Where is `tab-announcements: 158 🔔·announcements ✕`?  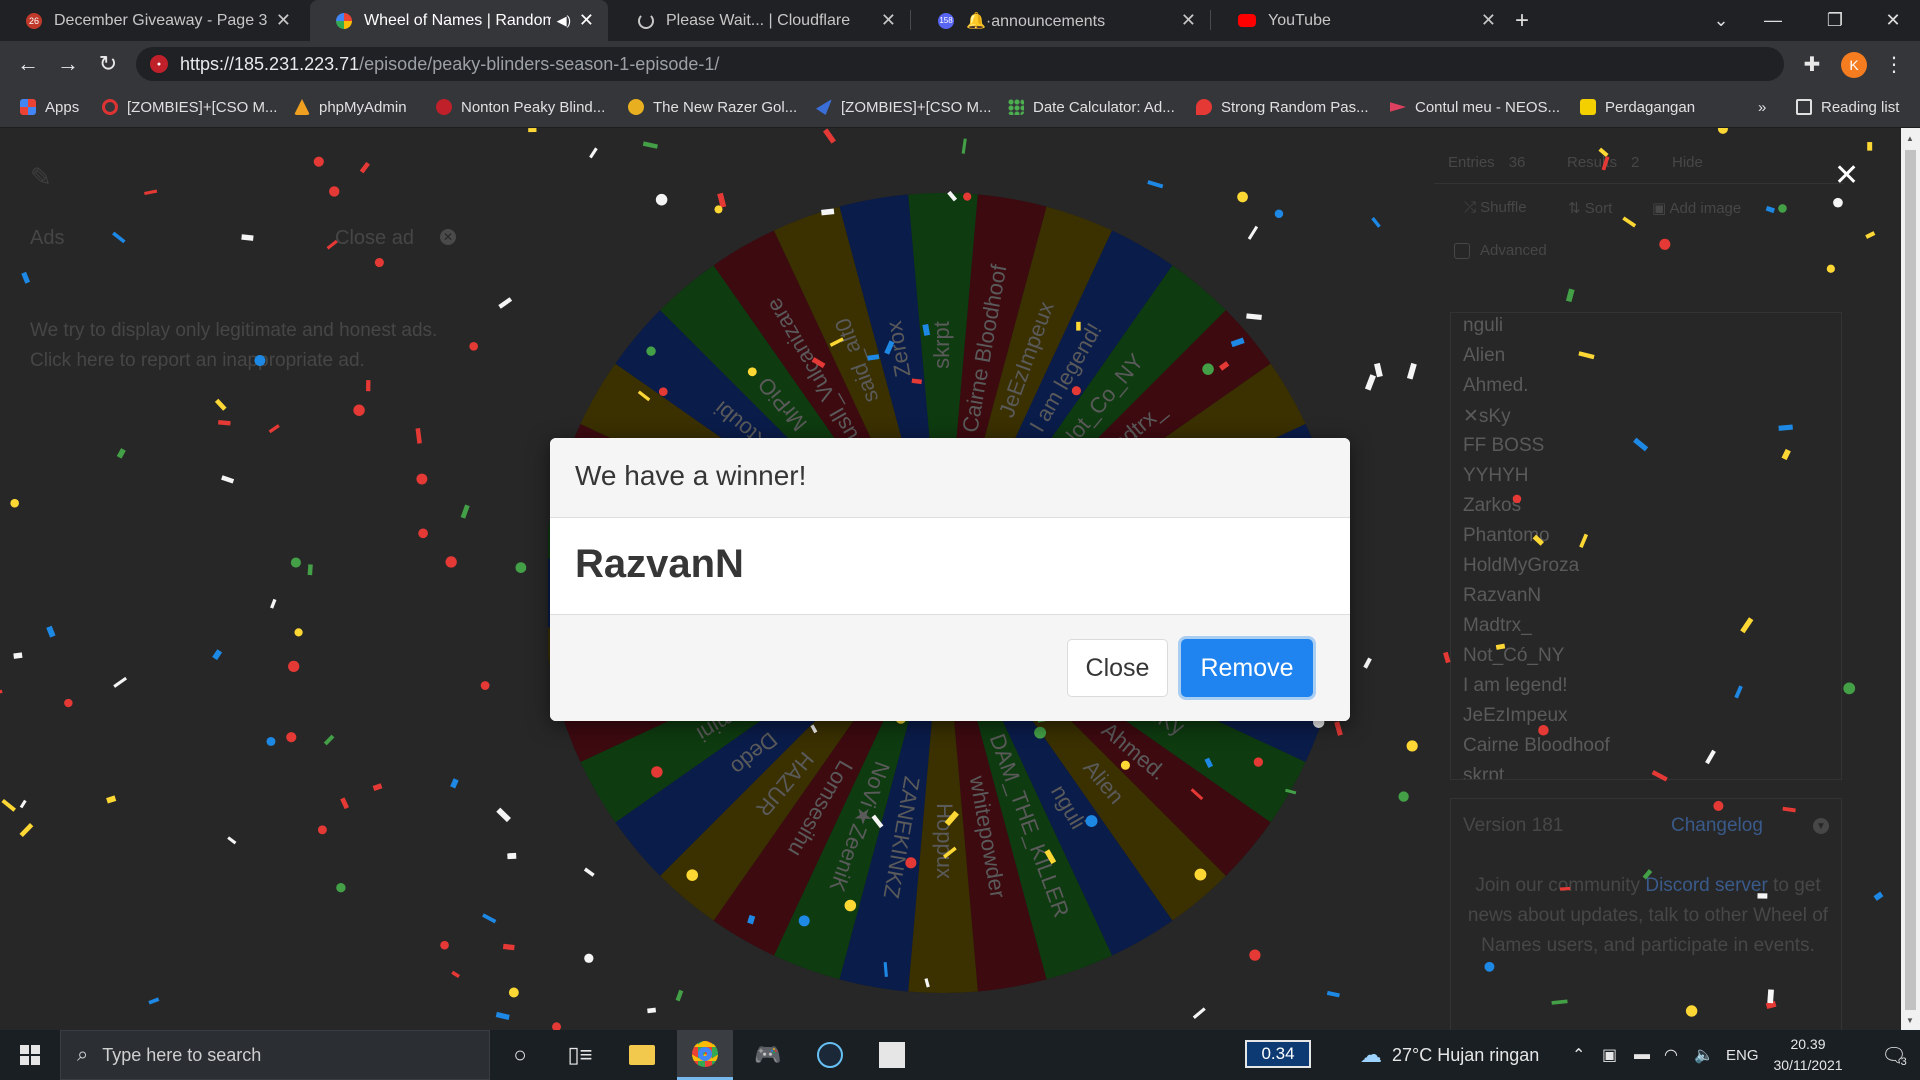
tab-announcements: 158 🔔·announcements ✕ is located at coordinates (1061, 20).